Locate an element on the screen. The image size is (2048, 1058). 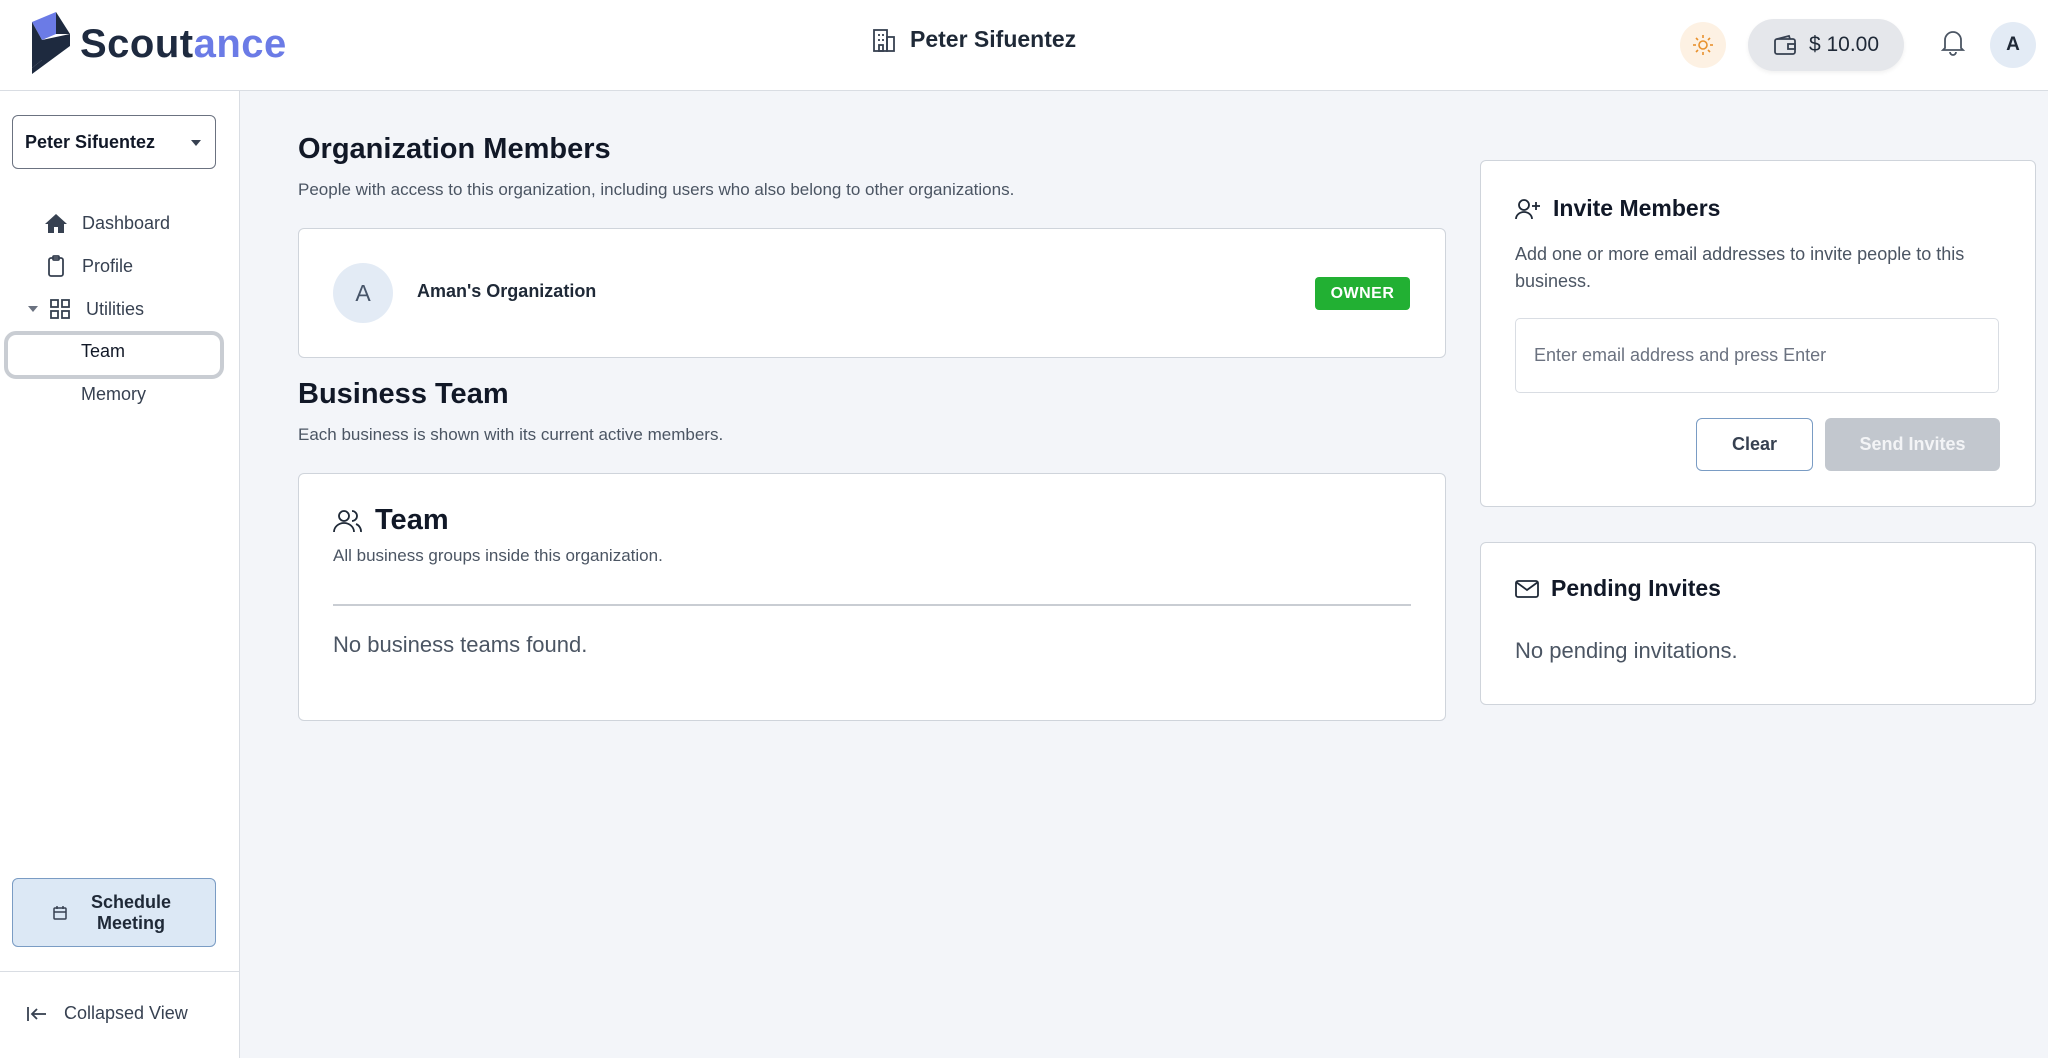
wallet-icon is located at coordinates (1785, 44).